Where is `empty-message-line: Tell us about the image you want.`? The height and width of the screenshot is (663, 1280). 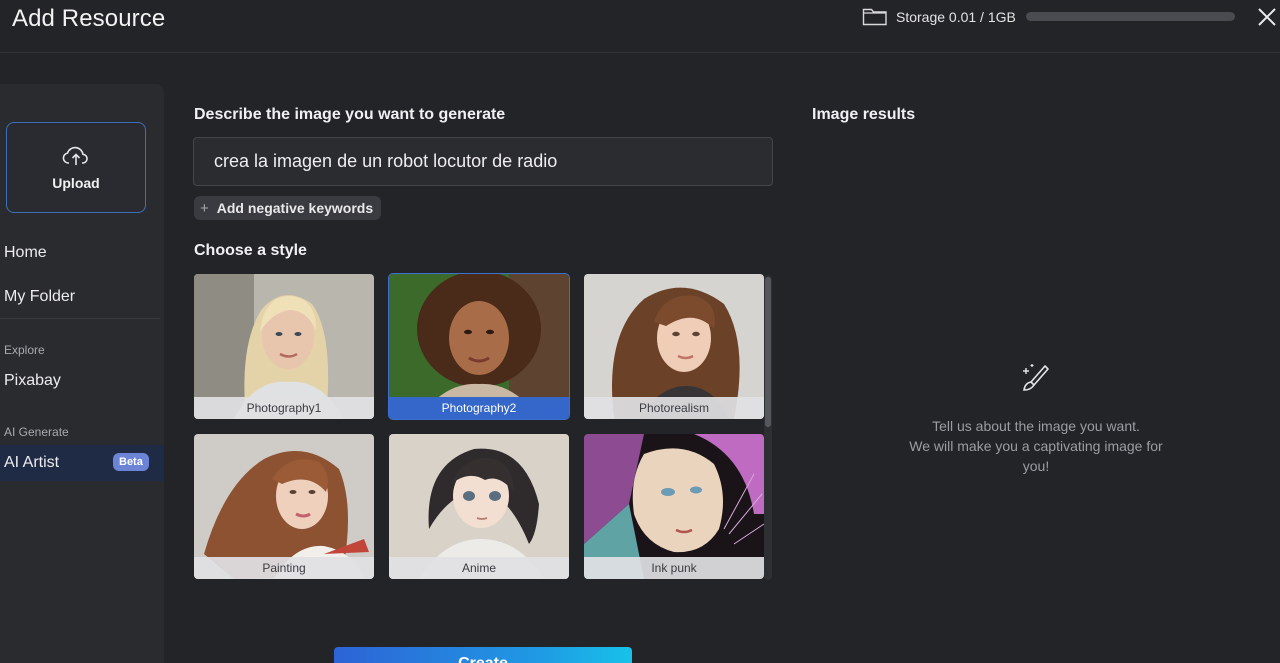
empty-message-line: Tell us about the image you want. is located at coordinates (1036, 426).